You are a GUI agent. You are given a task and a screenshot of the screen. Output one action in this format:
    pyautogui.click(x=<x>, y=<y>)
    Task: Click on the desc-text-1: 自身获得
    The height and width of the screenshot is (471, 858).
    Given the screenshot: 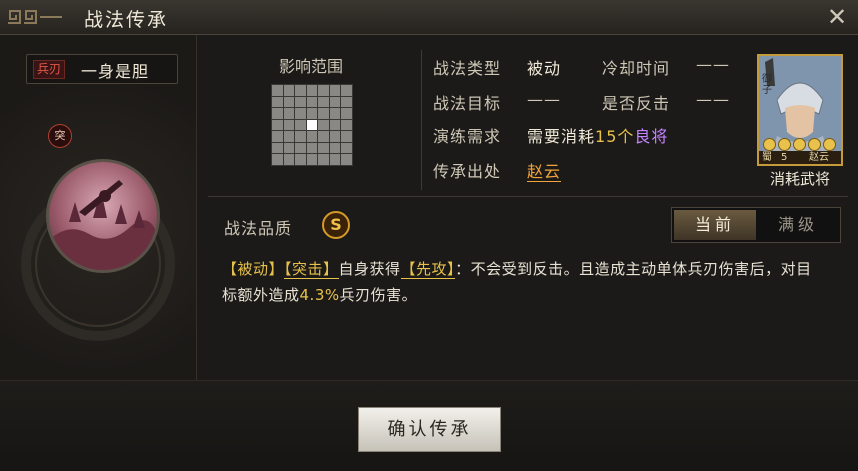 What is the action you would take?
    pyautogui.click(x=369, y=269)
    